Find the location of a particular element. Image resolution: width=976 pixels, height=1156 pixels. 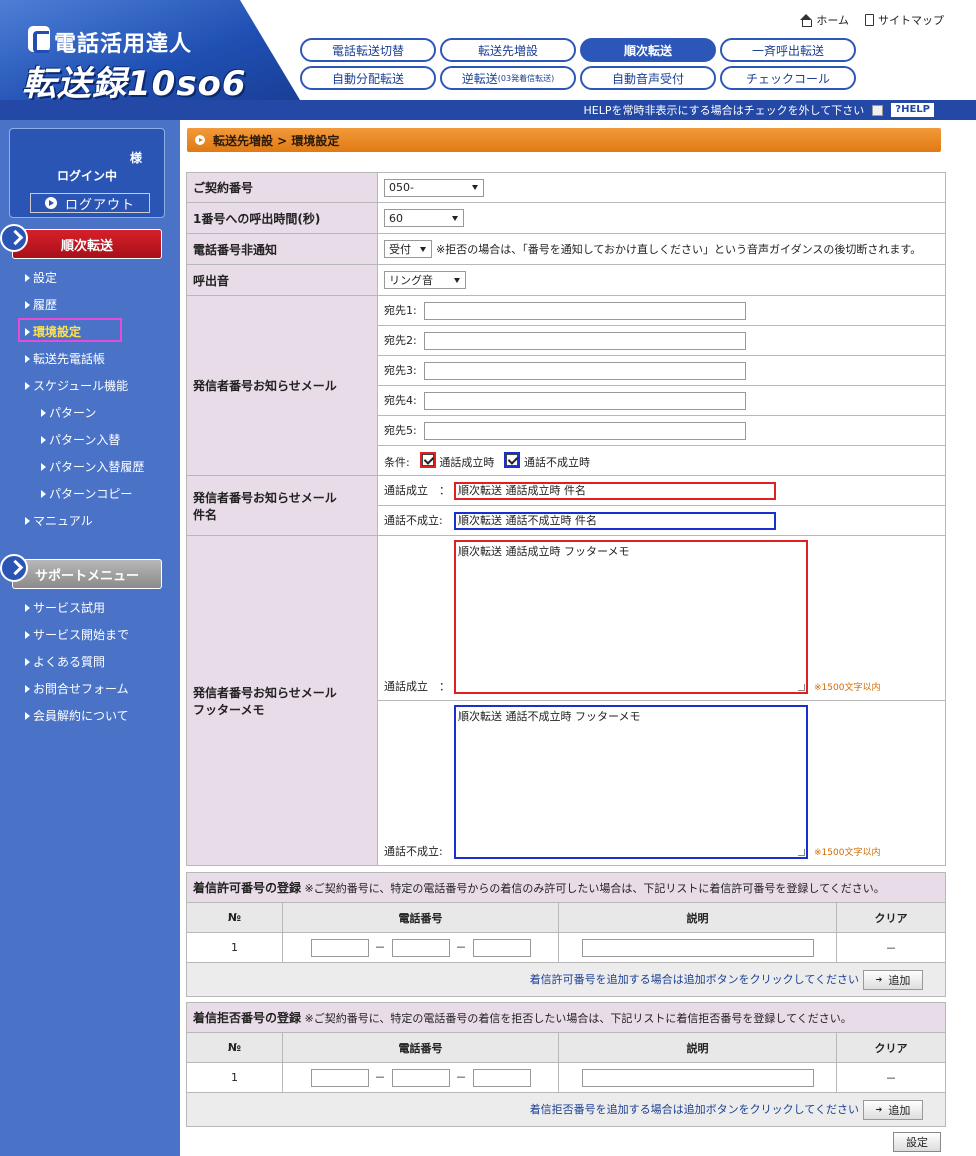

sidebar-item-tensosaki-denwacho: 転送先電話帳 is located at coordinates (85, 358).